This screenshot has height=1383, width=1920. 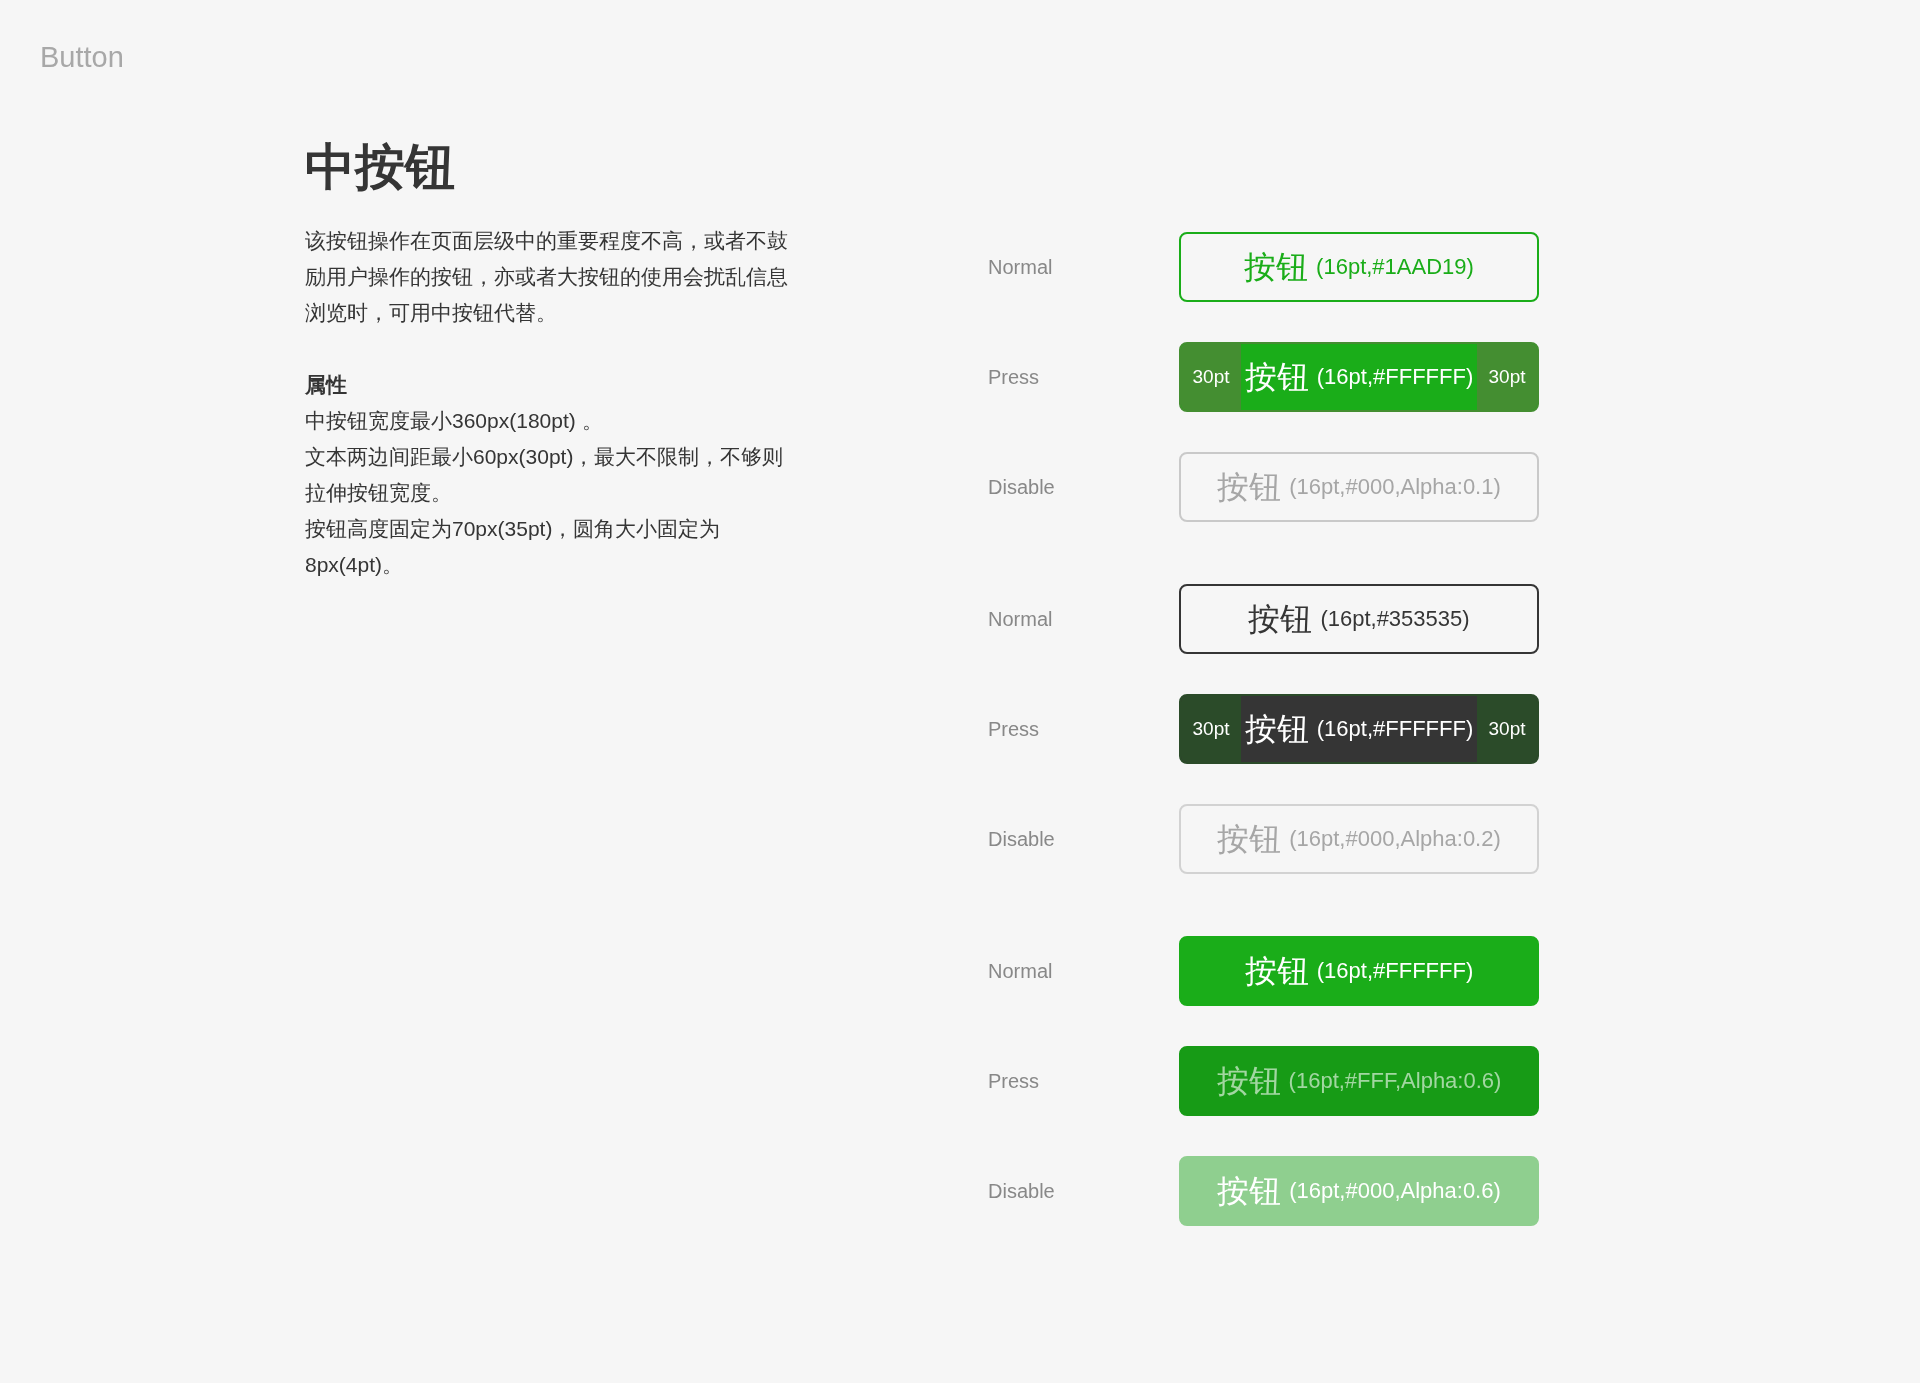 I want to click on sample-button: 按钮 (16pt,#000,Alpha:0.6), so click(x=1359, y=1190).